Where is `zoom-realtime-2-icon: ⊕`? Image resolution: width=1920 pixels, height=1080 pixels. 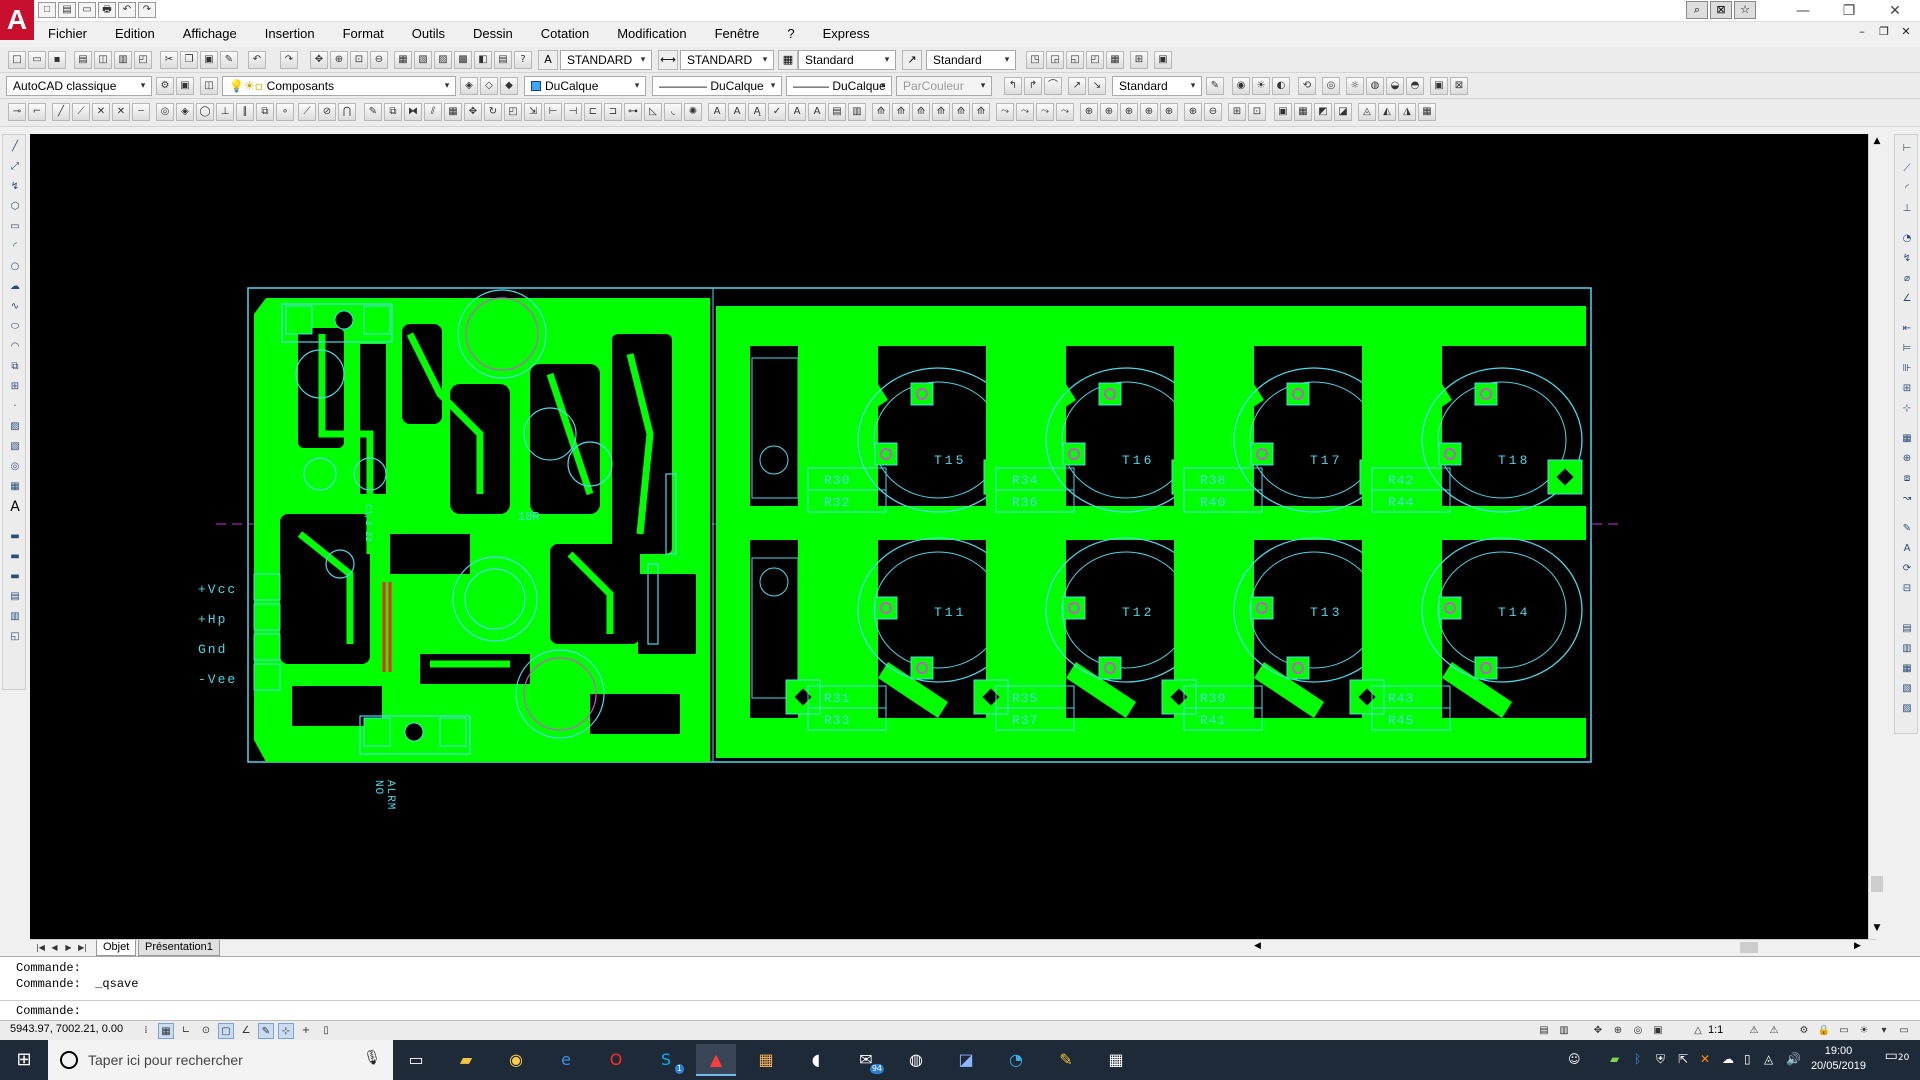
zoom-realtime-2-icon: ⊕ is located at coordinates (1089, 112).